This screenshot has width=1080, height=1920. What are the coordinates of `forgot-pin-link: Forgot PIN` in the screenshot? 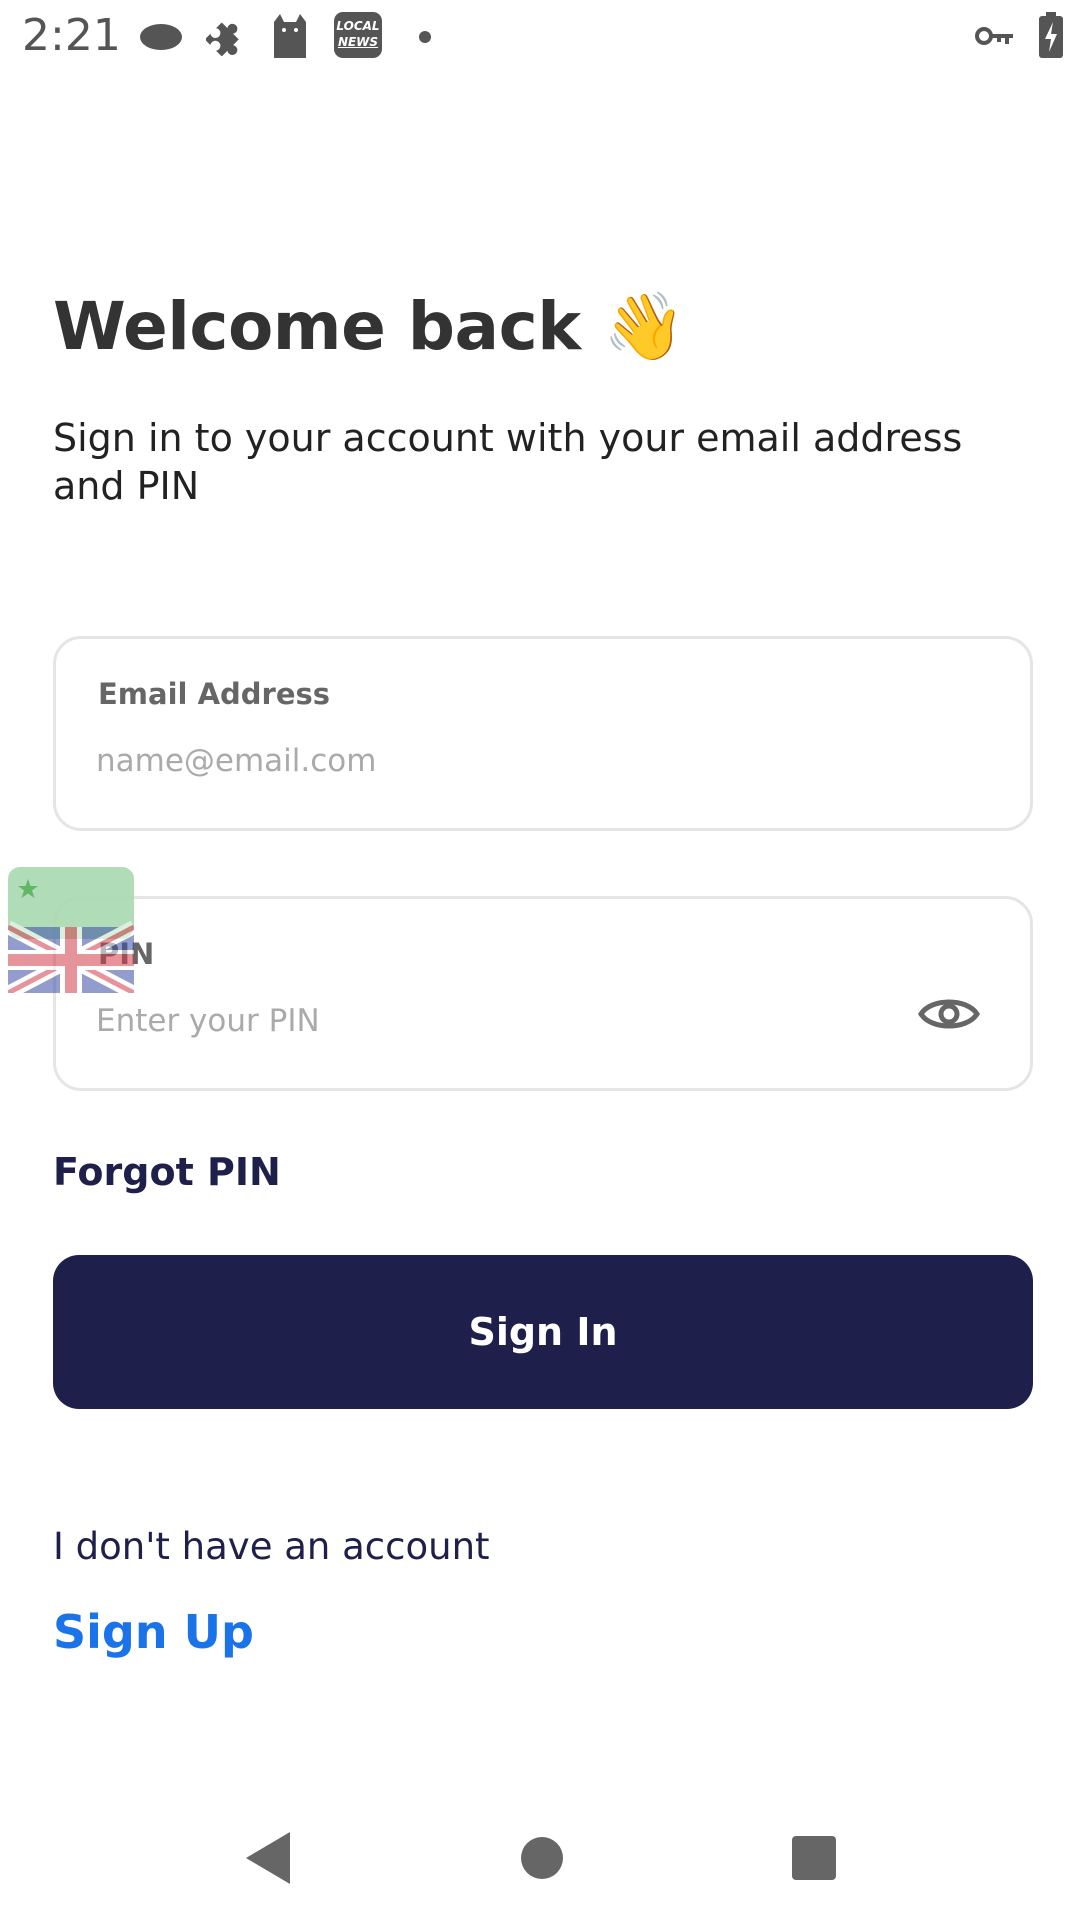 It's located at (167, 1172).